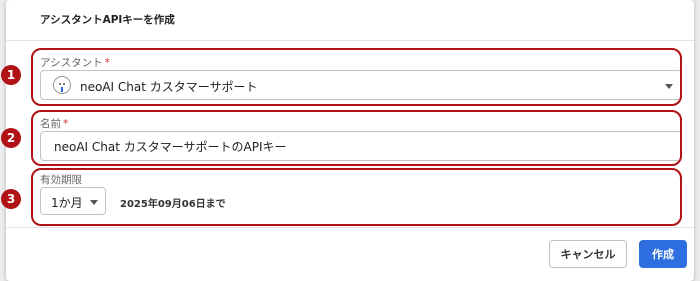  Describe the element at coordinates (588, 254) in the screenshot. I see `cancel-button: キャンセル` at that location.